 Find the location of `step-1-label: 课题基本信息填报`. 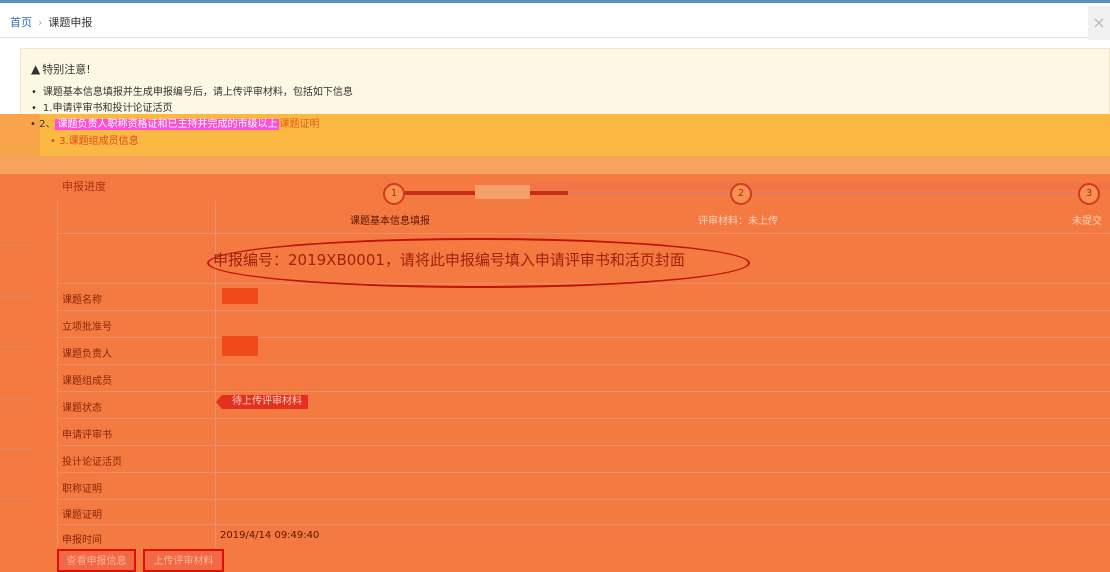

step-1-label: 课题基本信息填报 is located at coordinates (390, 221).